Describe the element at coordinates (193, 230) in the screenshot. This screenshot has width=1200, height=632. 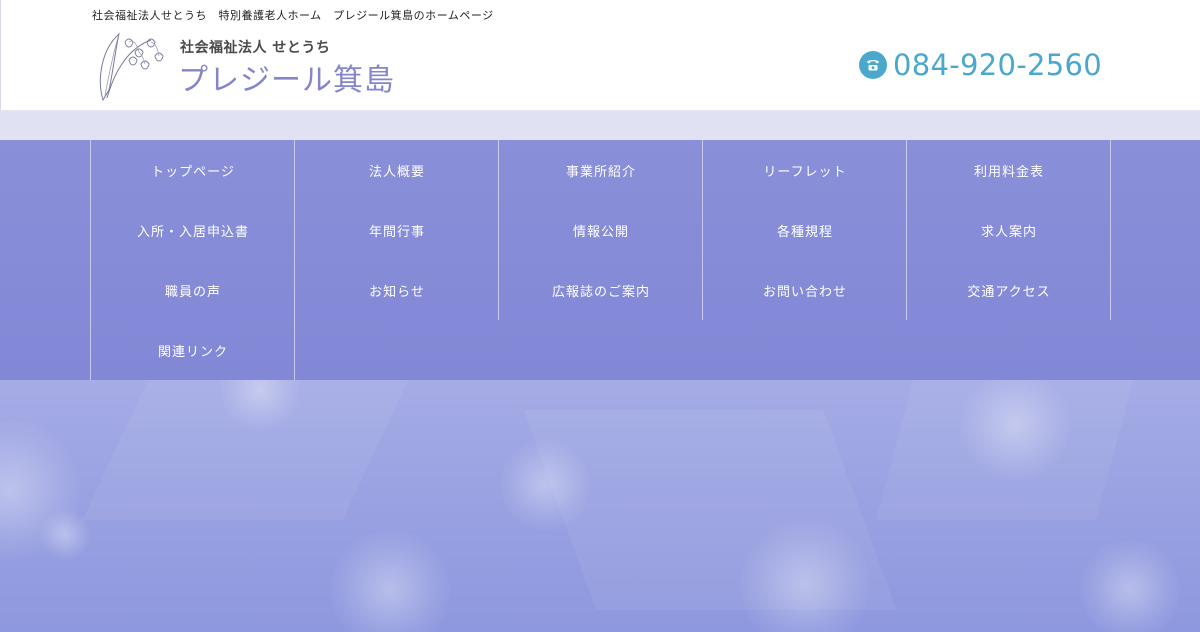
I see `nav-item-application-form: 入所・入居申込書` at that location.